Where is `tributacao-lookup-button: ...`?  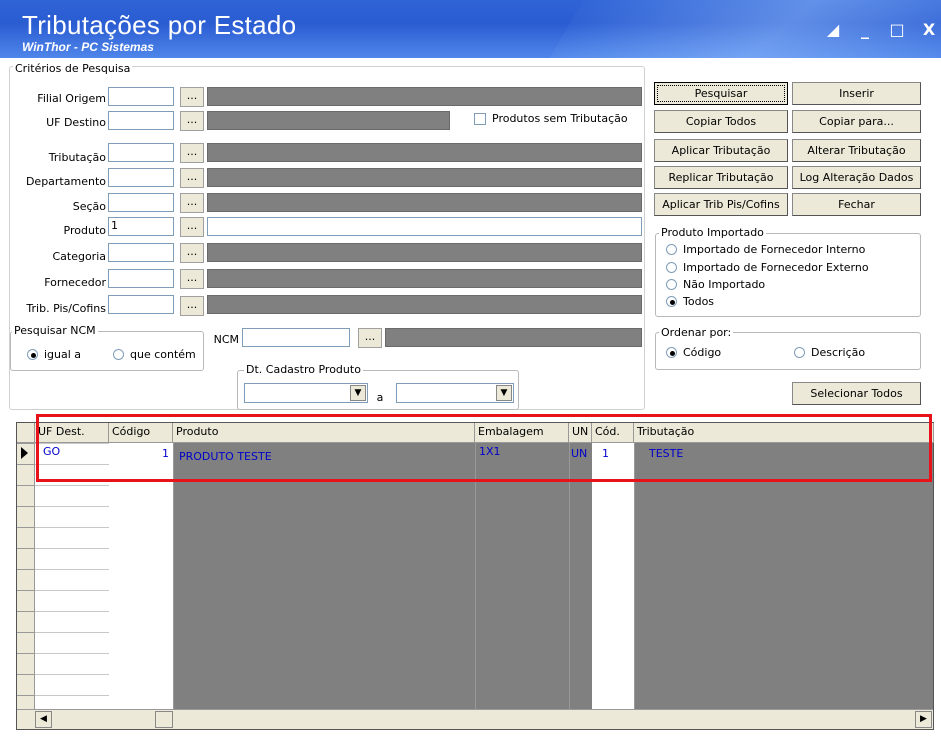 tributacao-lookup-button: ... is located at coordinates (192, 153).